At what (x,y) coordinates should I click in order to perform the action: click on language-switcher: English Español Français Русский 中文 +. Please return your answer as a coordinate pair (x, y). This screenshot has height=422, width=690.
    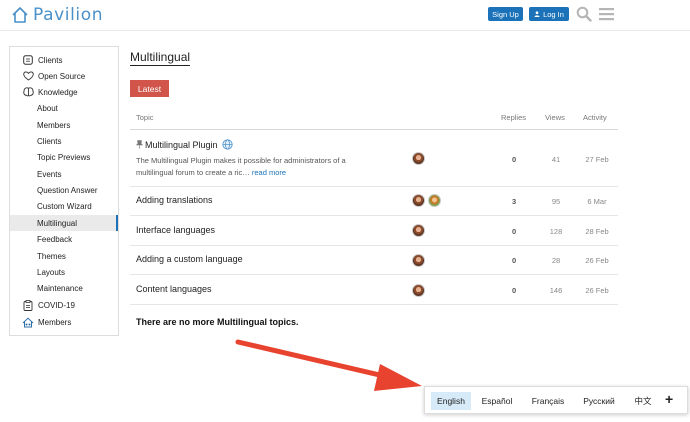
    Looking at the image, I should click on (556, 400).